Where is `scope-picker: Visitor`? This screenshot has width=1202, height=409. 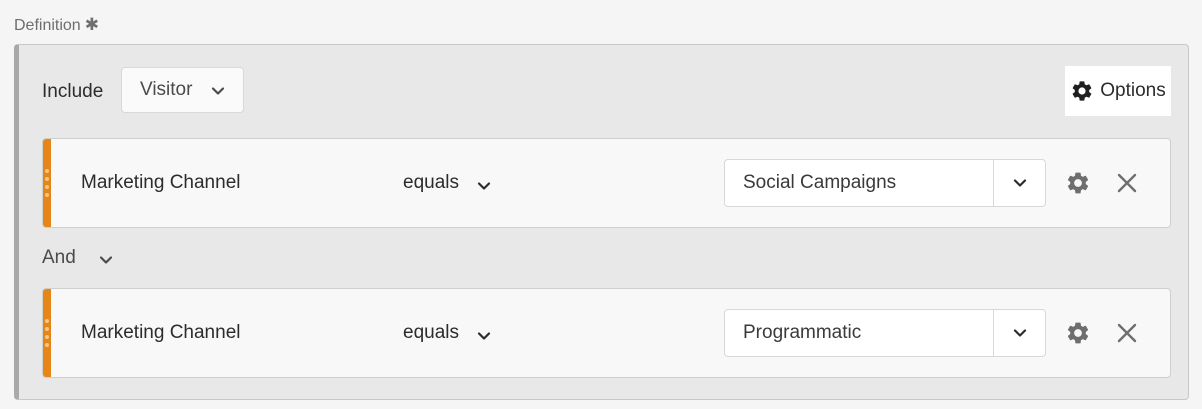 scope-picker: Visitor is located at coordinates (182, 90).